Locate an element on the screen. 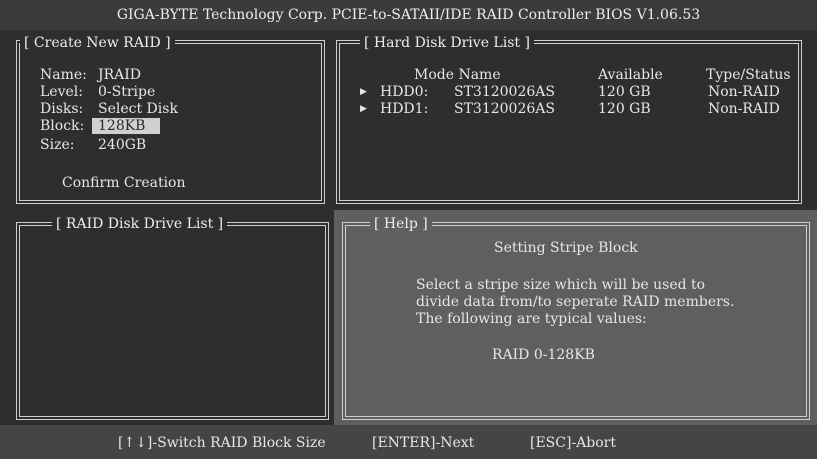 The height and width of the screenshot is (459, 817). hdd1-name: ST3120026AS is located at coordinates (504, 109).